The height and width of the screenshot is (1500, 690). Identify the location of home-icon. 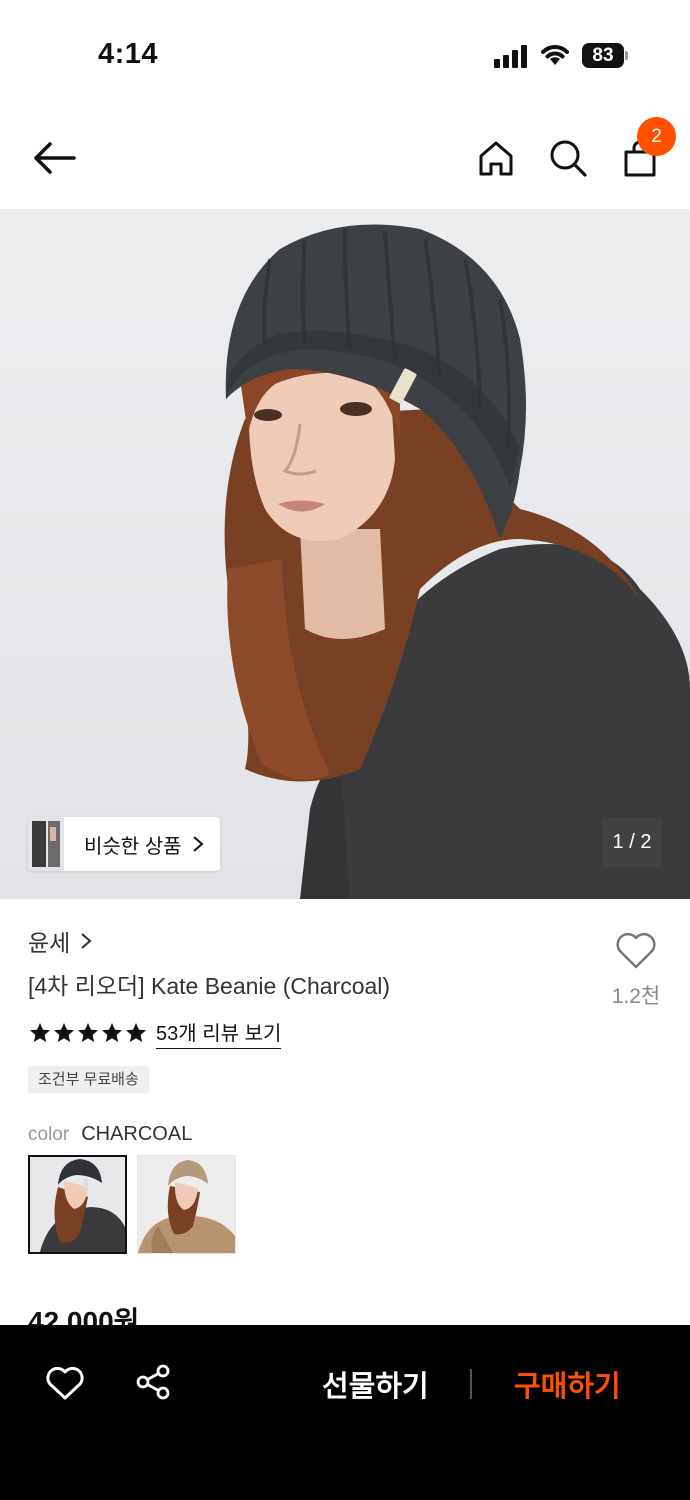
(496, 158).